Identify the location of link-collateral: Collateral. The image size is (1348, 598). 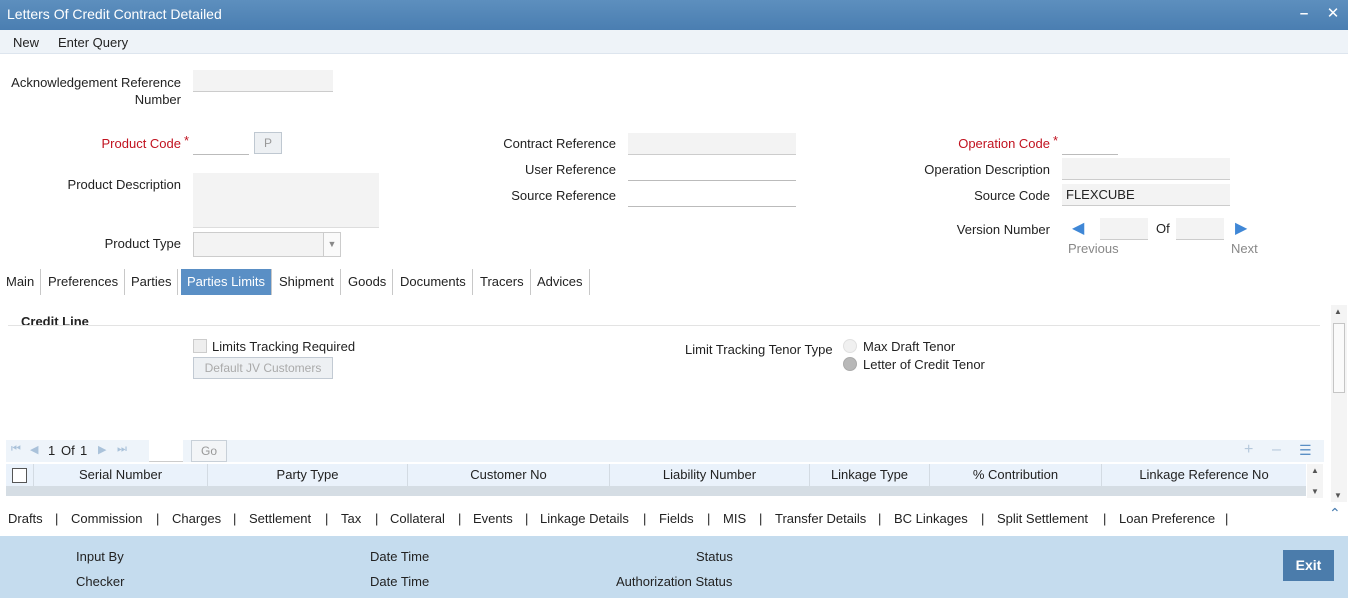
(417, 518).